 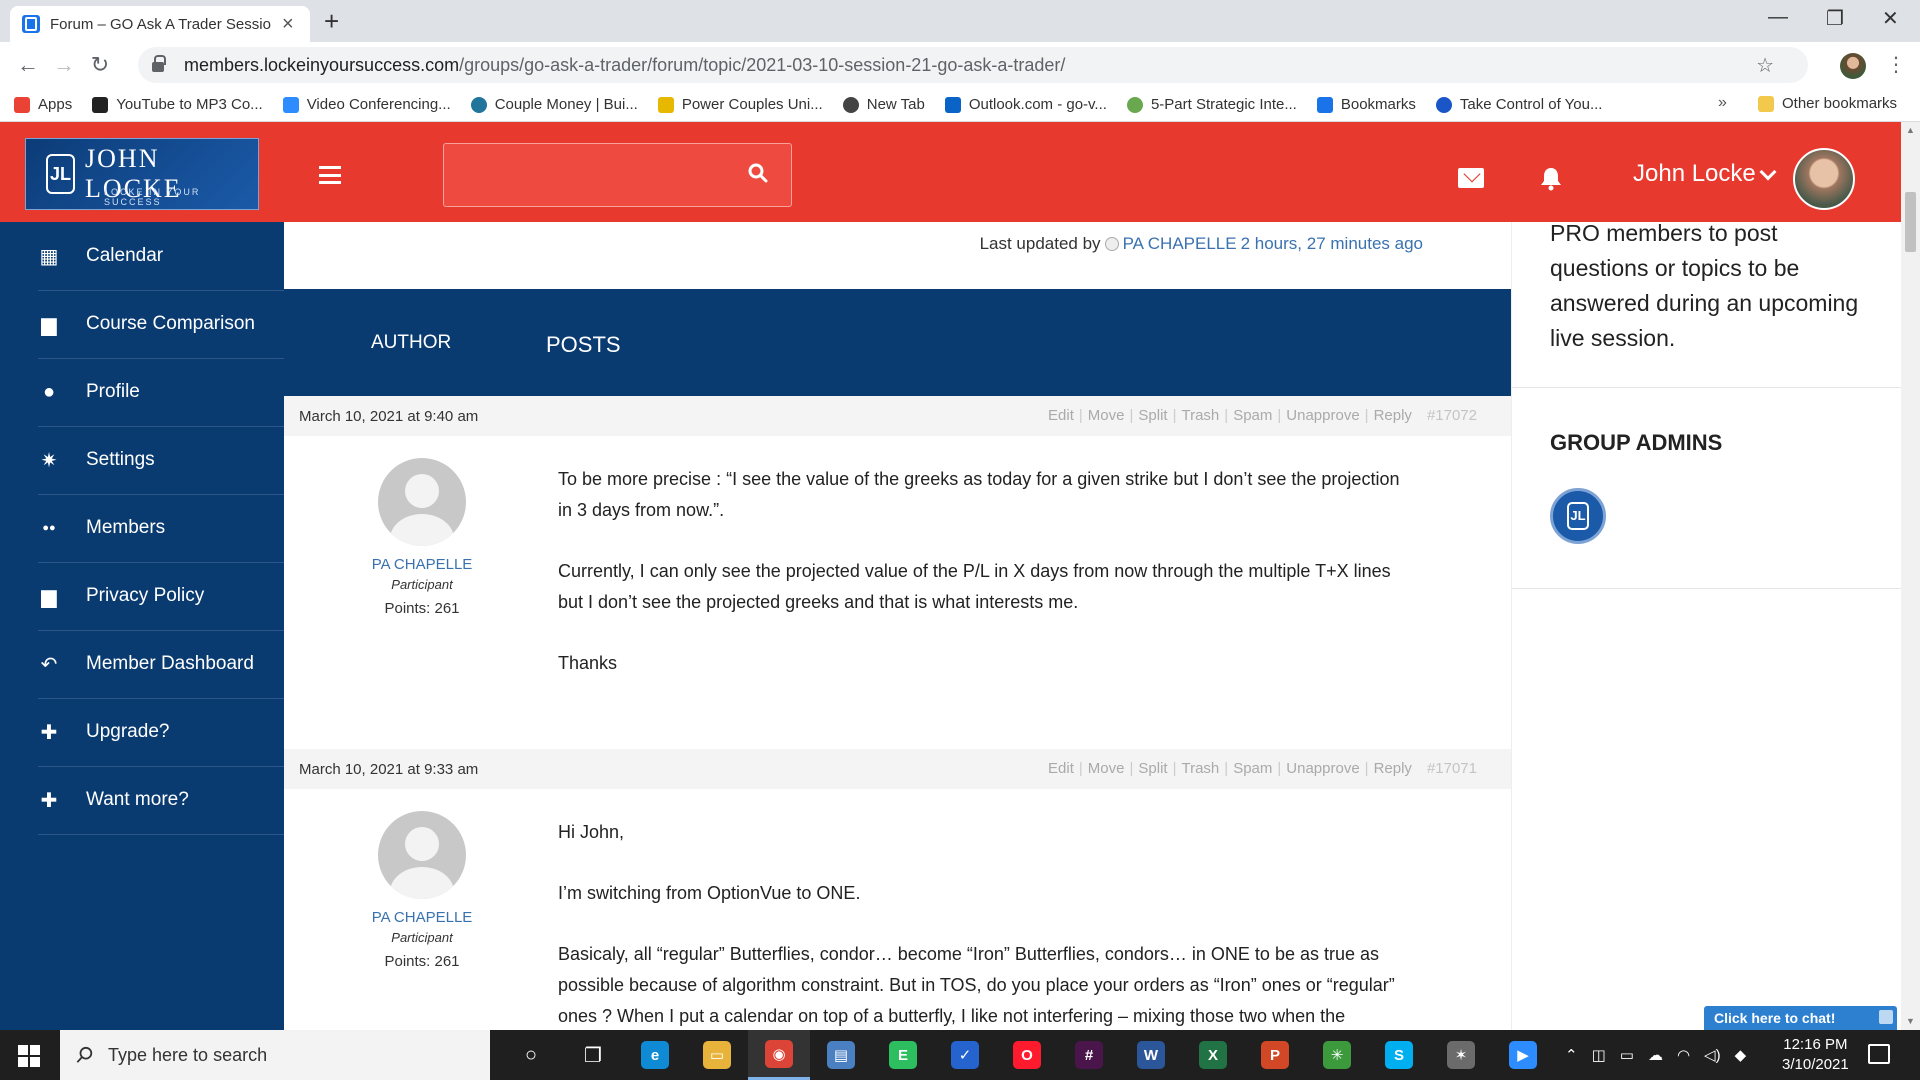 I want to click on minimize-window-button: —, so click(x=1778, y=17).